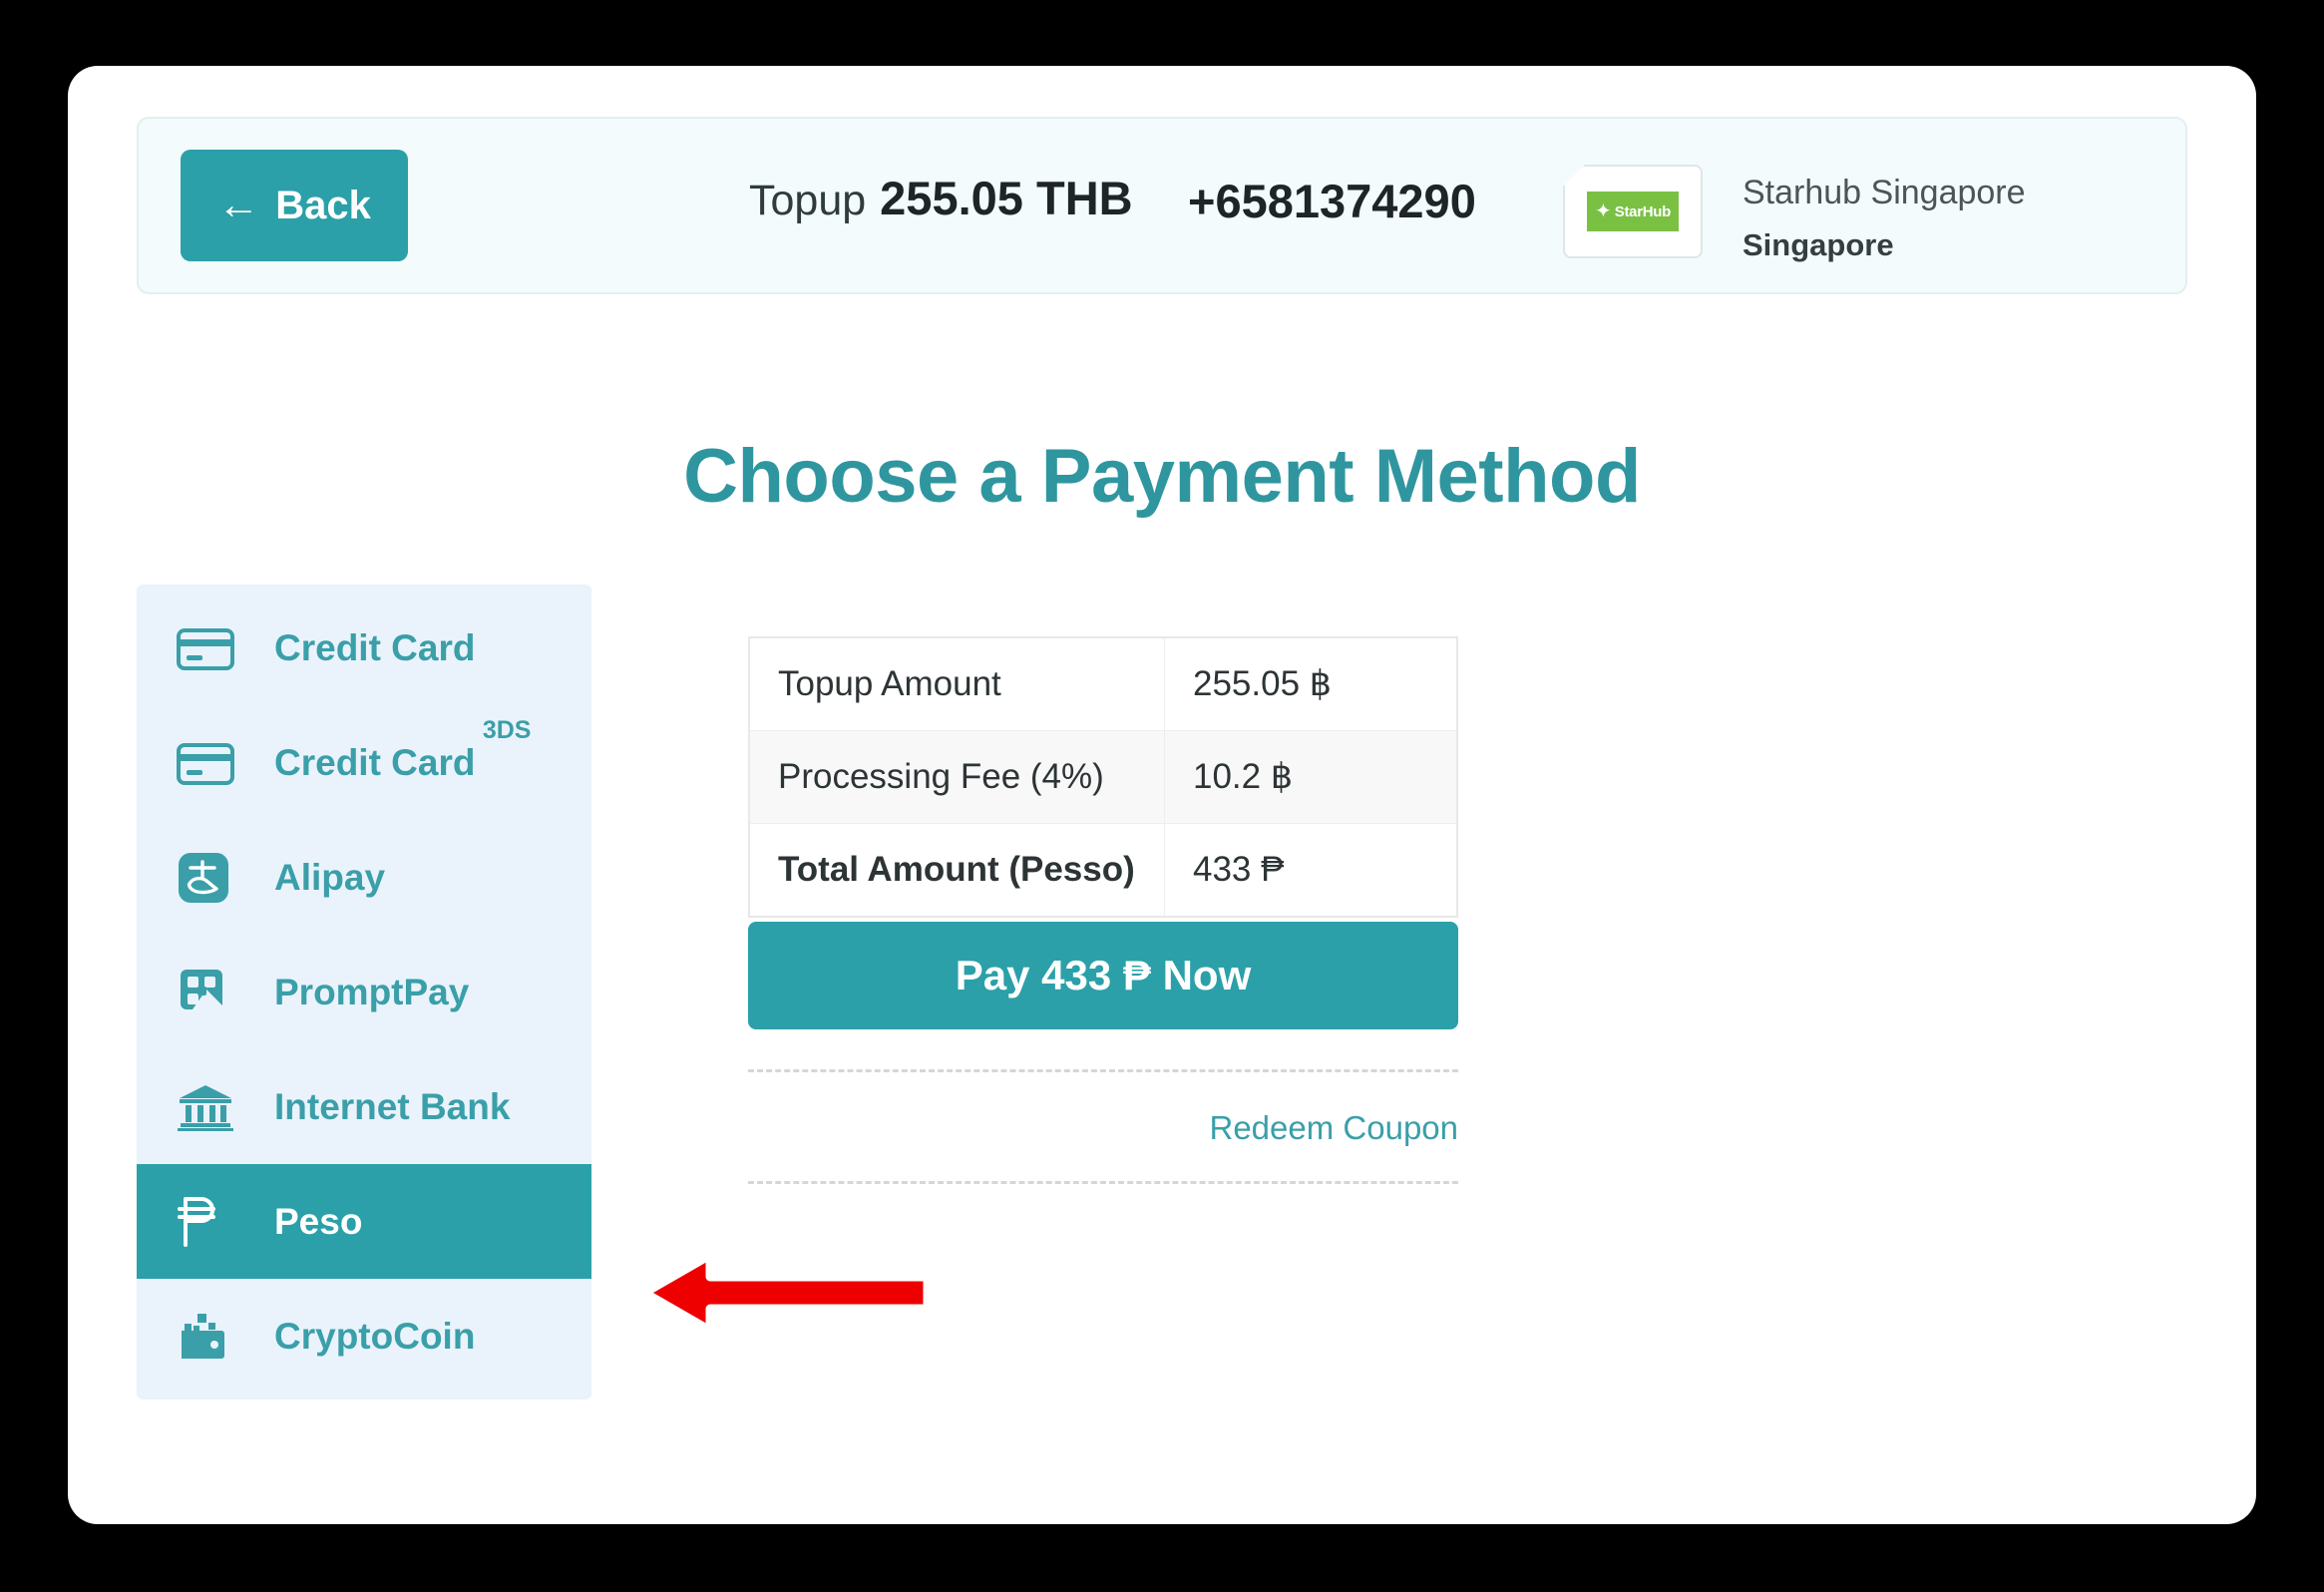 Image resolution: width=2324 pixels, height=1592 pixels. Describe the element at coordinates (1006, 198) in the screenshot. I see `topup-amount: 255.05 THB` at that location.